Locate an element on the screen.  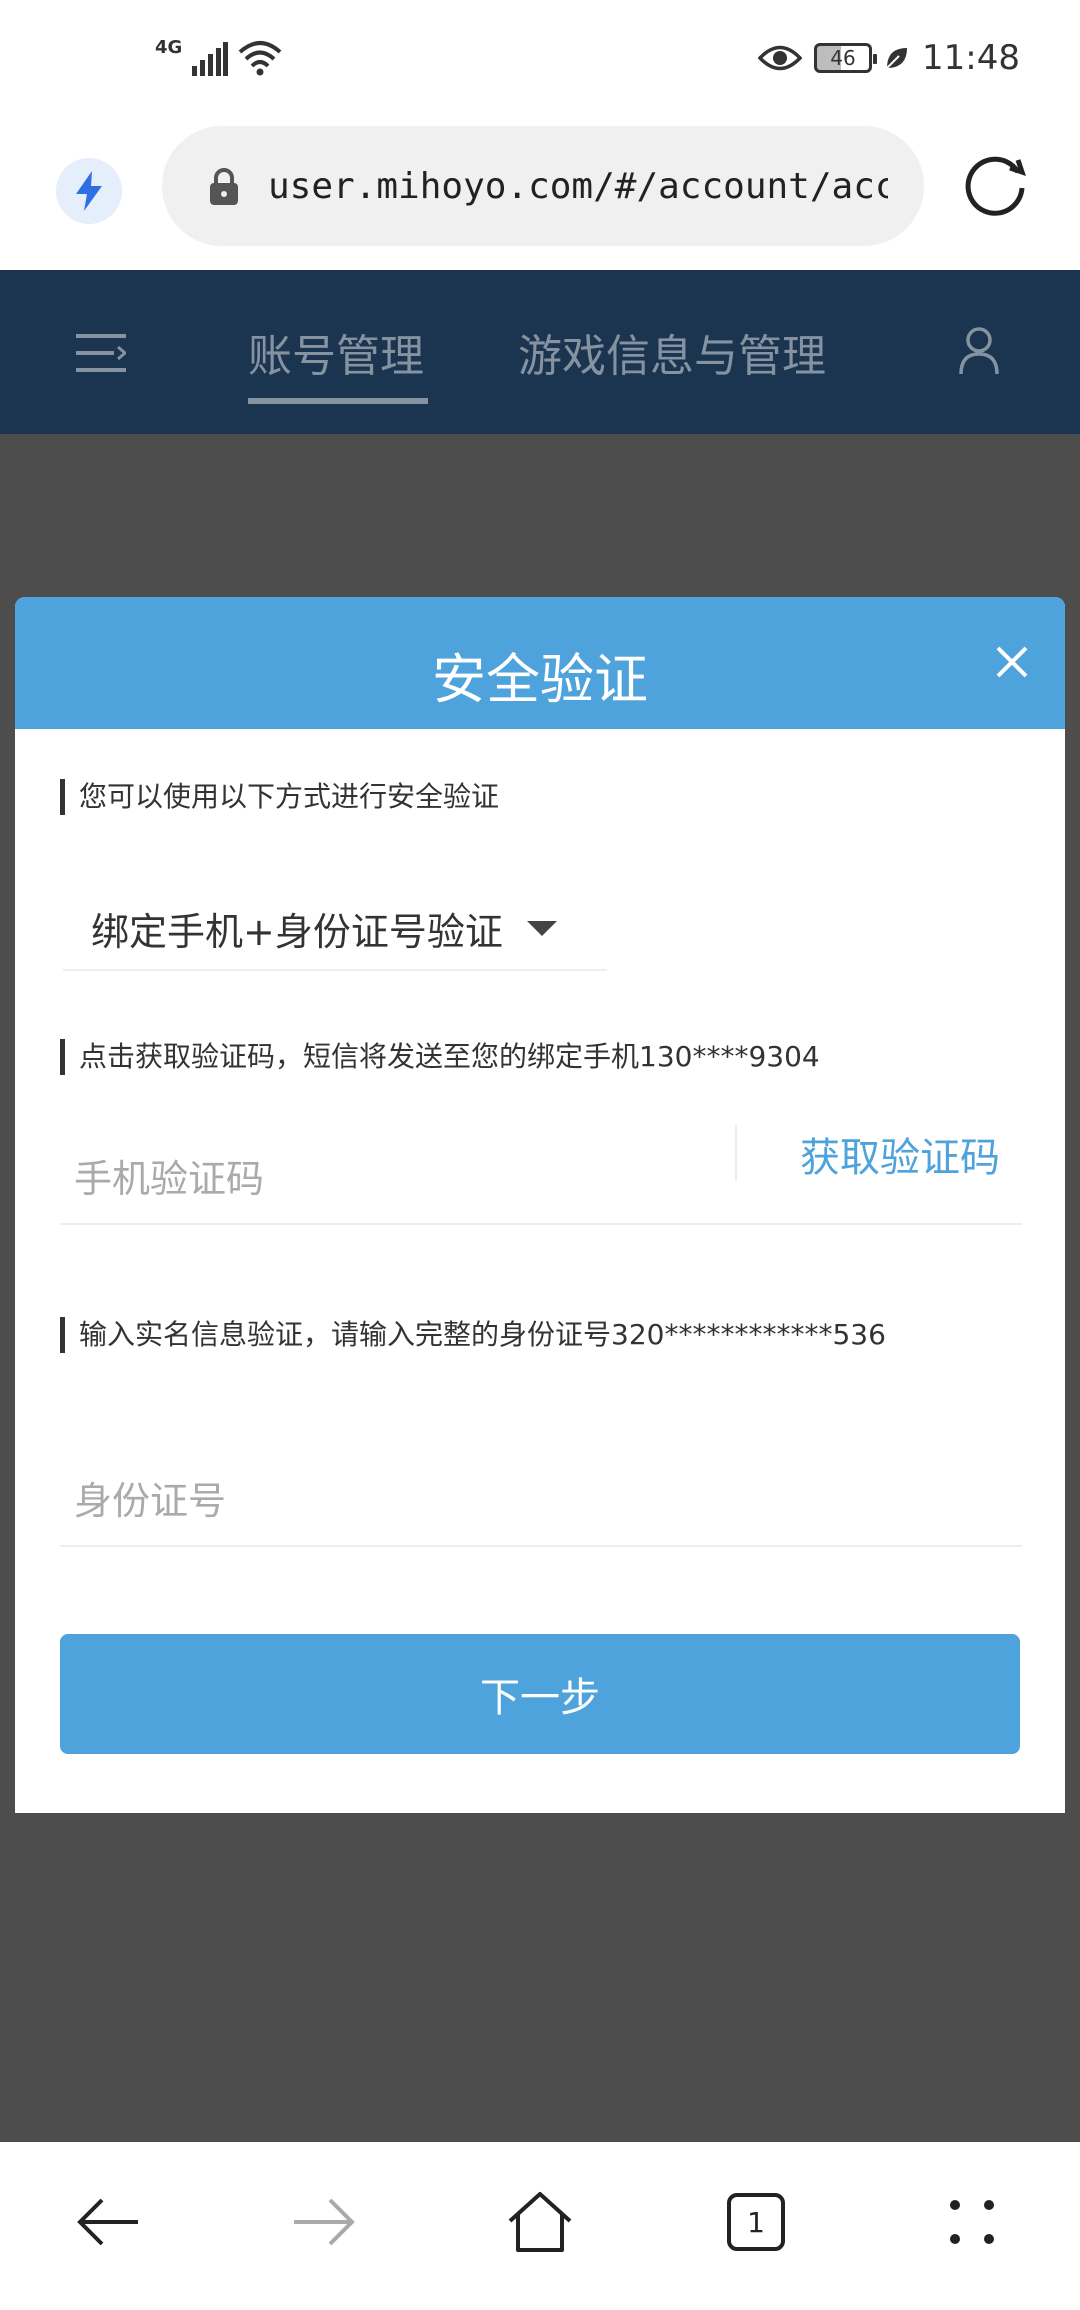
url-text: user.mihoyo.com/#/account/account is located at coordinates (578, 186).